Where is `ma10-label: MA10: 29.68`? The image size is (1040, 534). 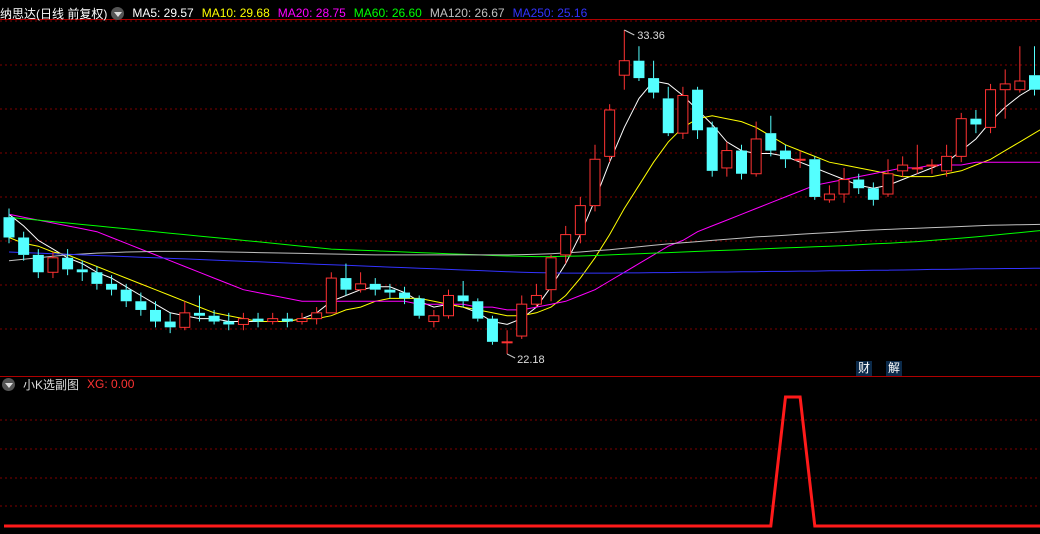 ma10-label: MA10: 29.68 is located at coordinates (235, 13).